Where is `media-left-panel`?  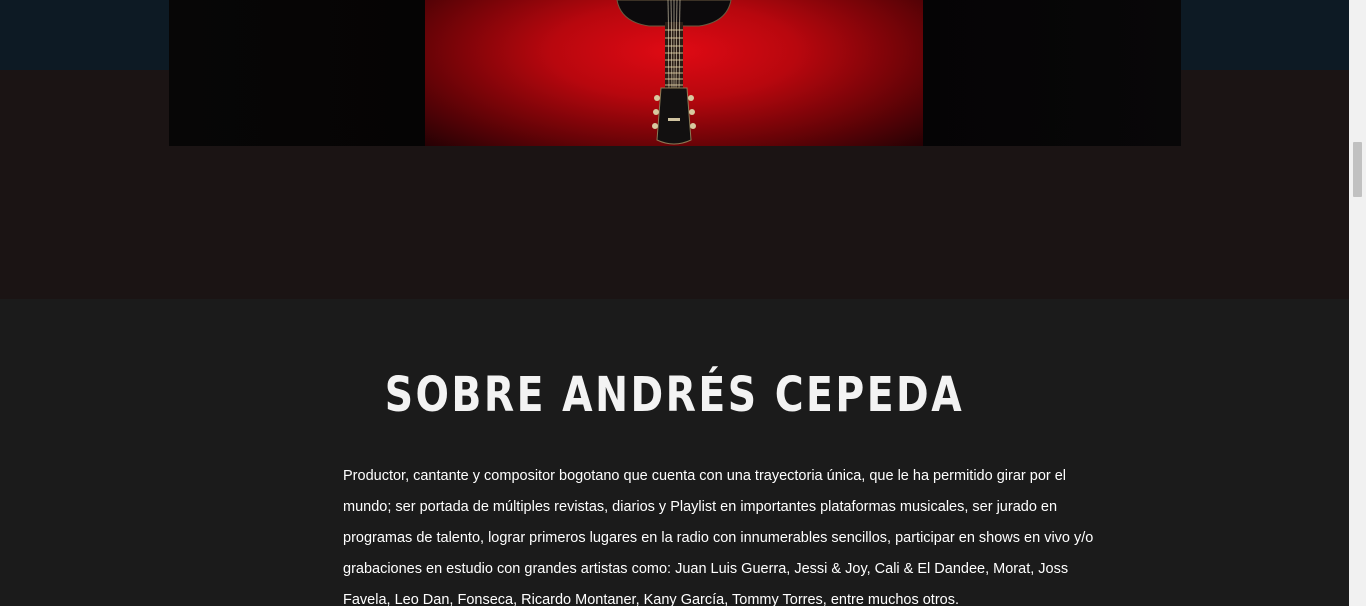 media-left-panel is located at coordinates (297, 73).